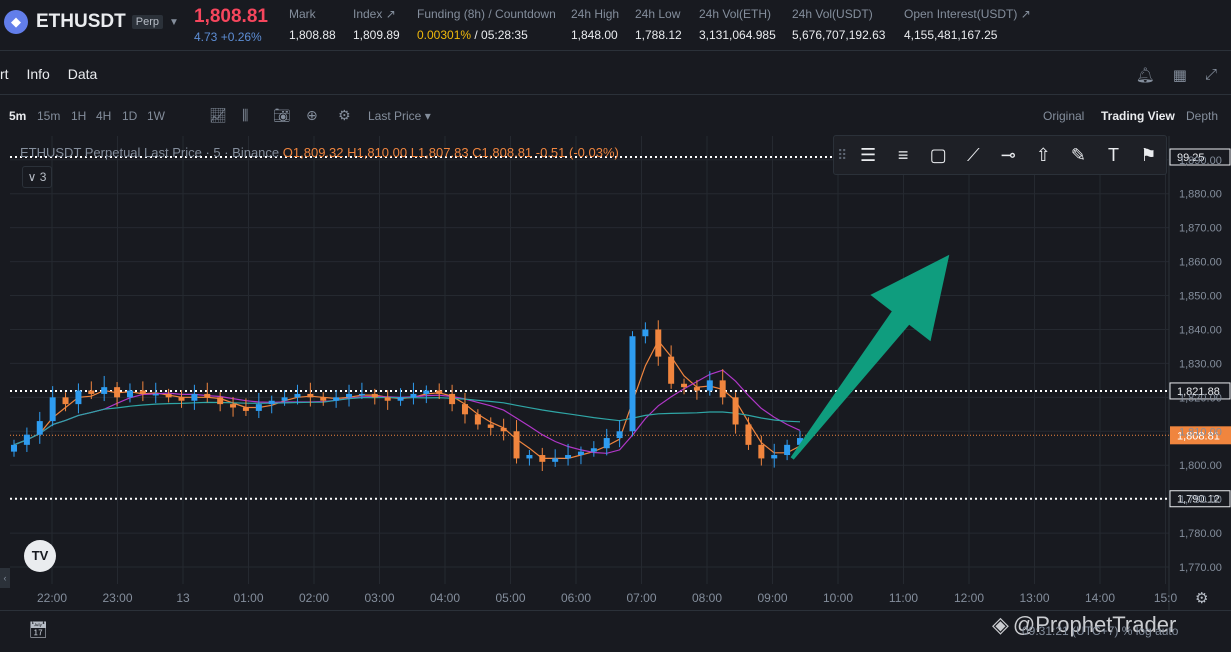 This screenshot has width=1231, height=652. I want to click on time-tick-label: 15:0, so click(1166, 598).